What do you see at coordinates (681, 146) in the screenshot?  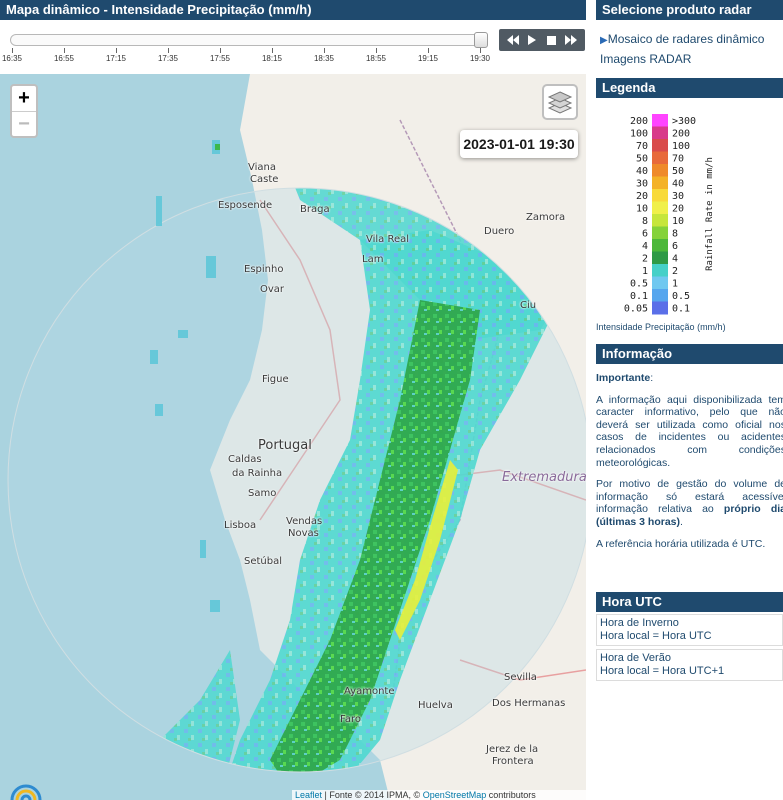 I see `legend-tick-label: 100` at bounding box center [681, 146].